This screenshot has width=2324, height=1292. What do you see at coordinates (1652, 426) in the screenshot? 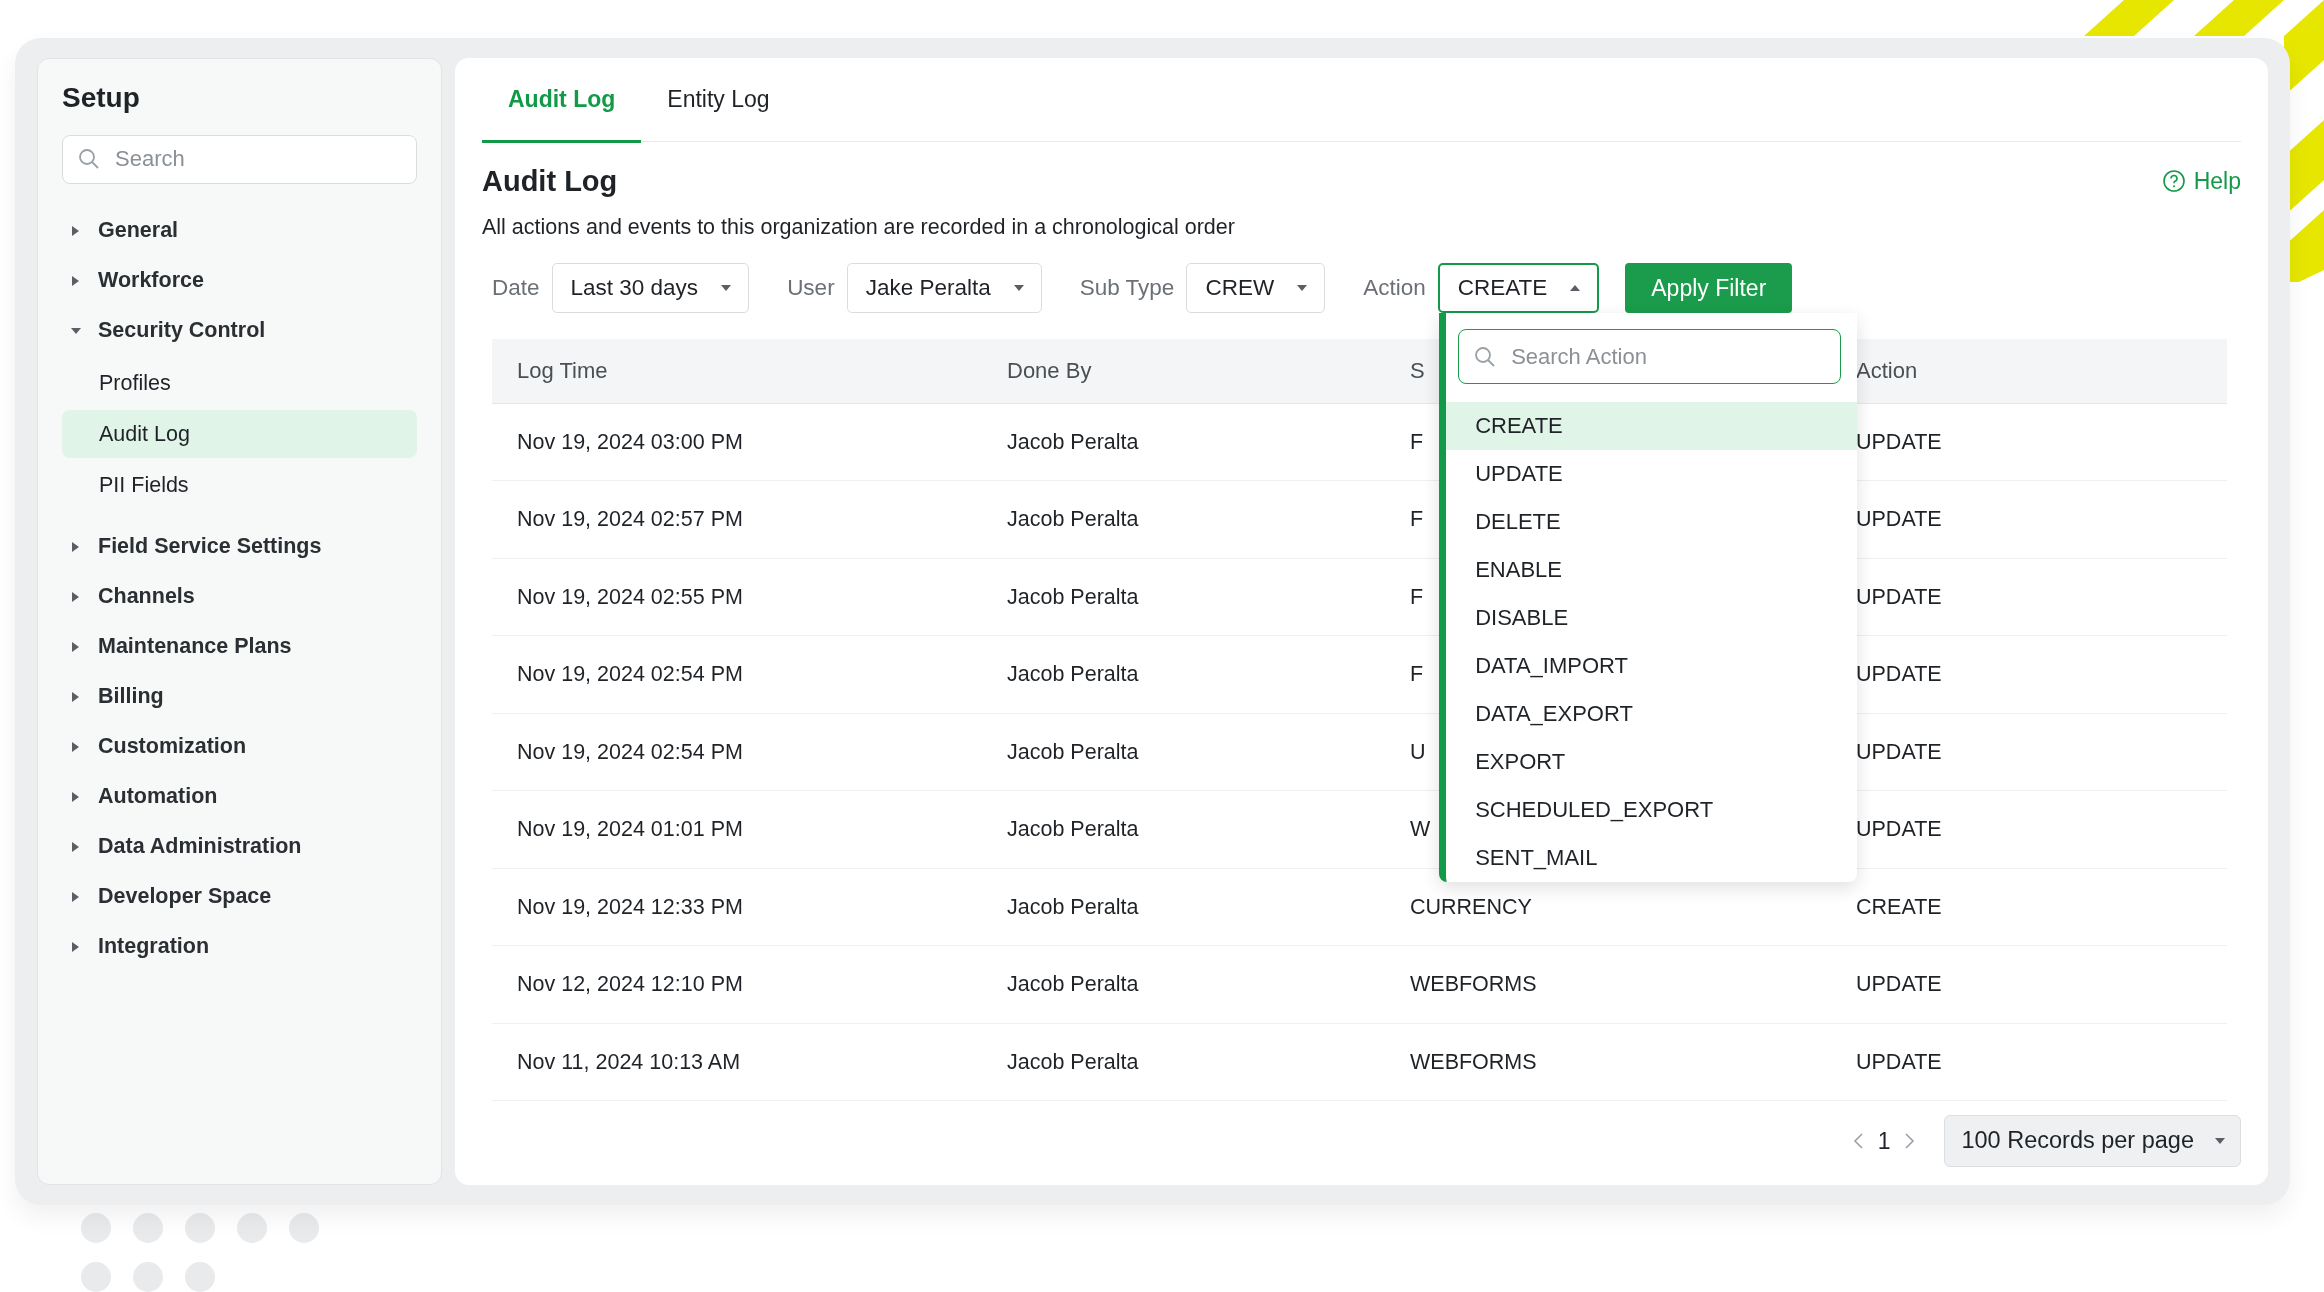
I see `dropdown-option: CREATE` at bounding box center [1652, 426].